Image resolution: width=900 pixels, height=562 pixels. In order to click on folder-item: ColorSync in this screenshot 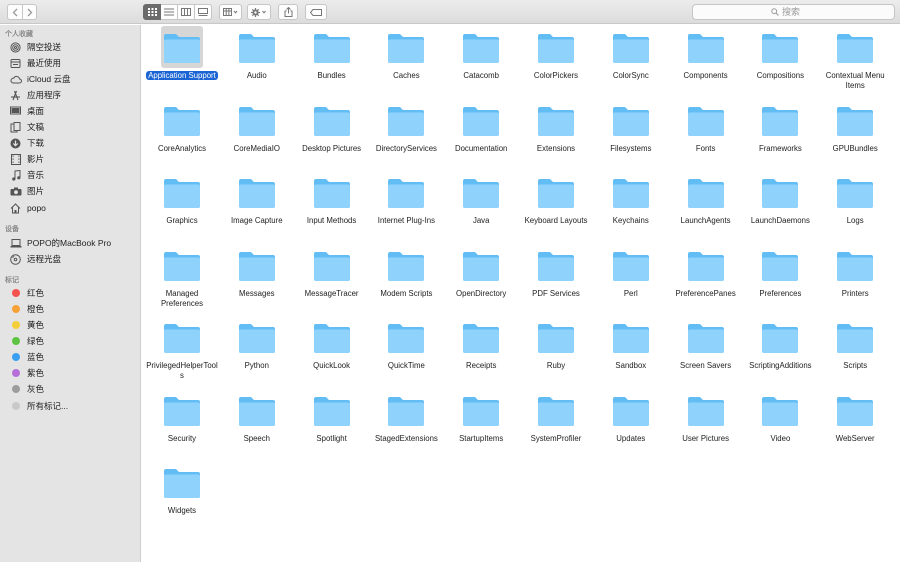, I will do `click(631, 60)`.